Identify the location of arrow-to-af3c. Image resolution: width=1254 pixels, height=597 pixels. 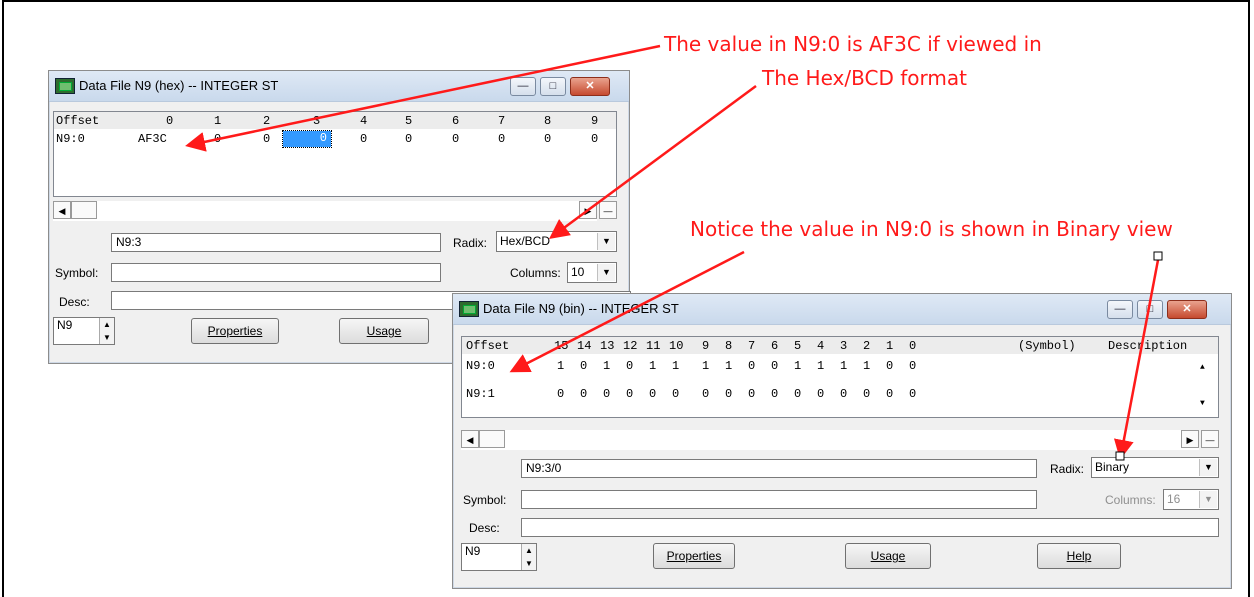
(423, 98).